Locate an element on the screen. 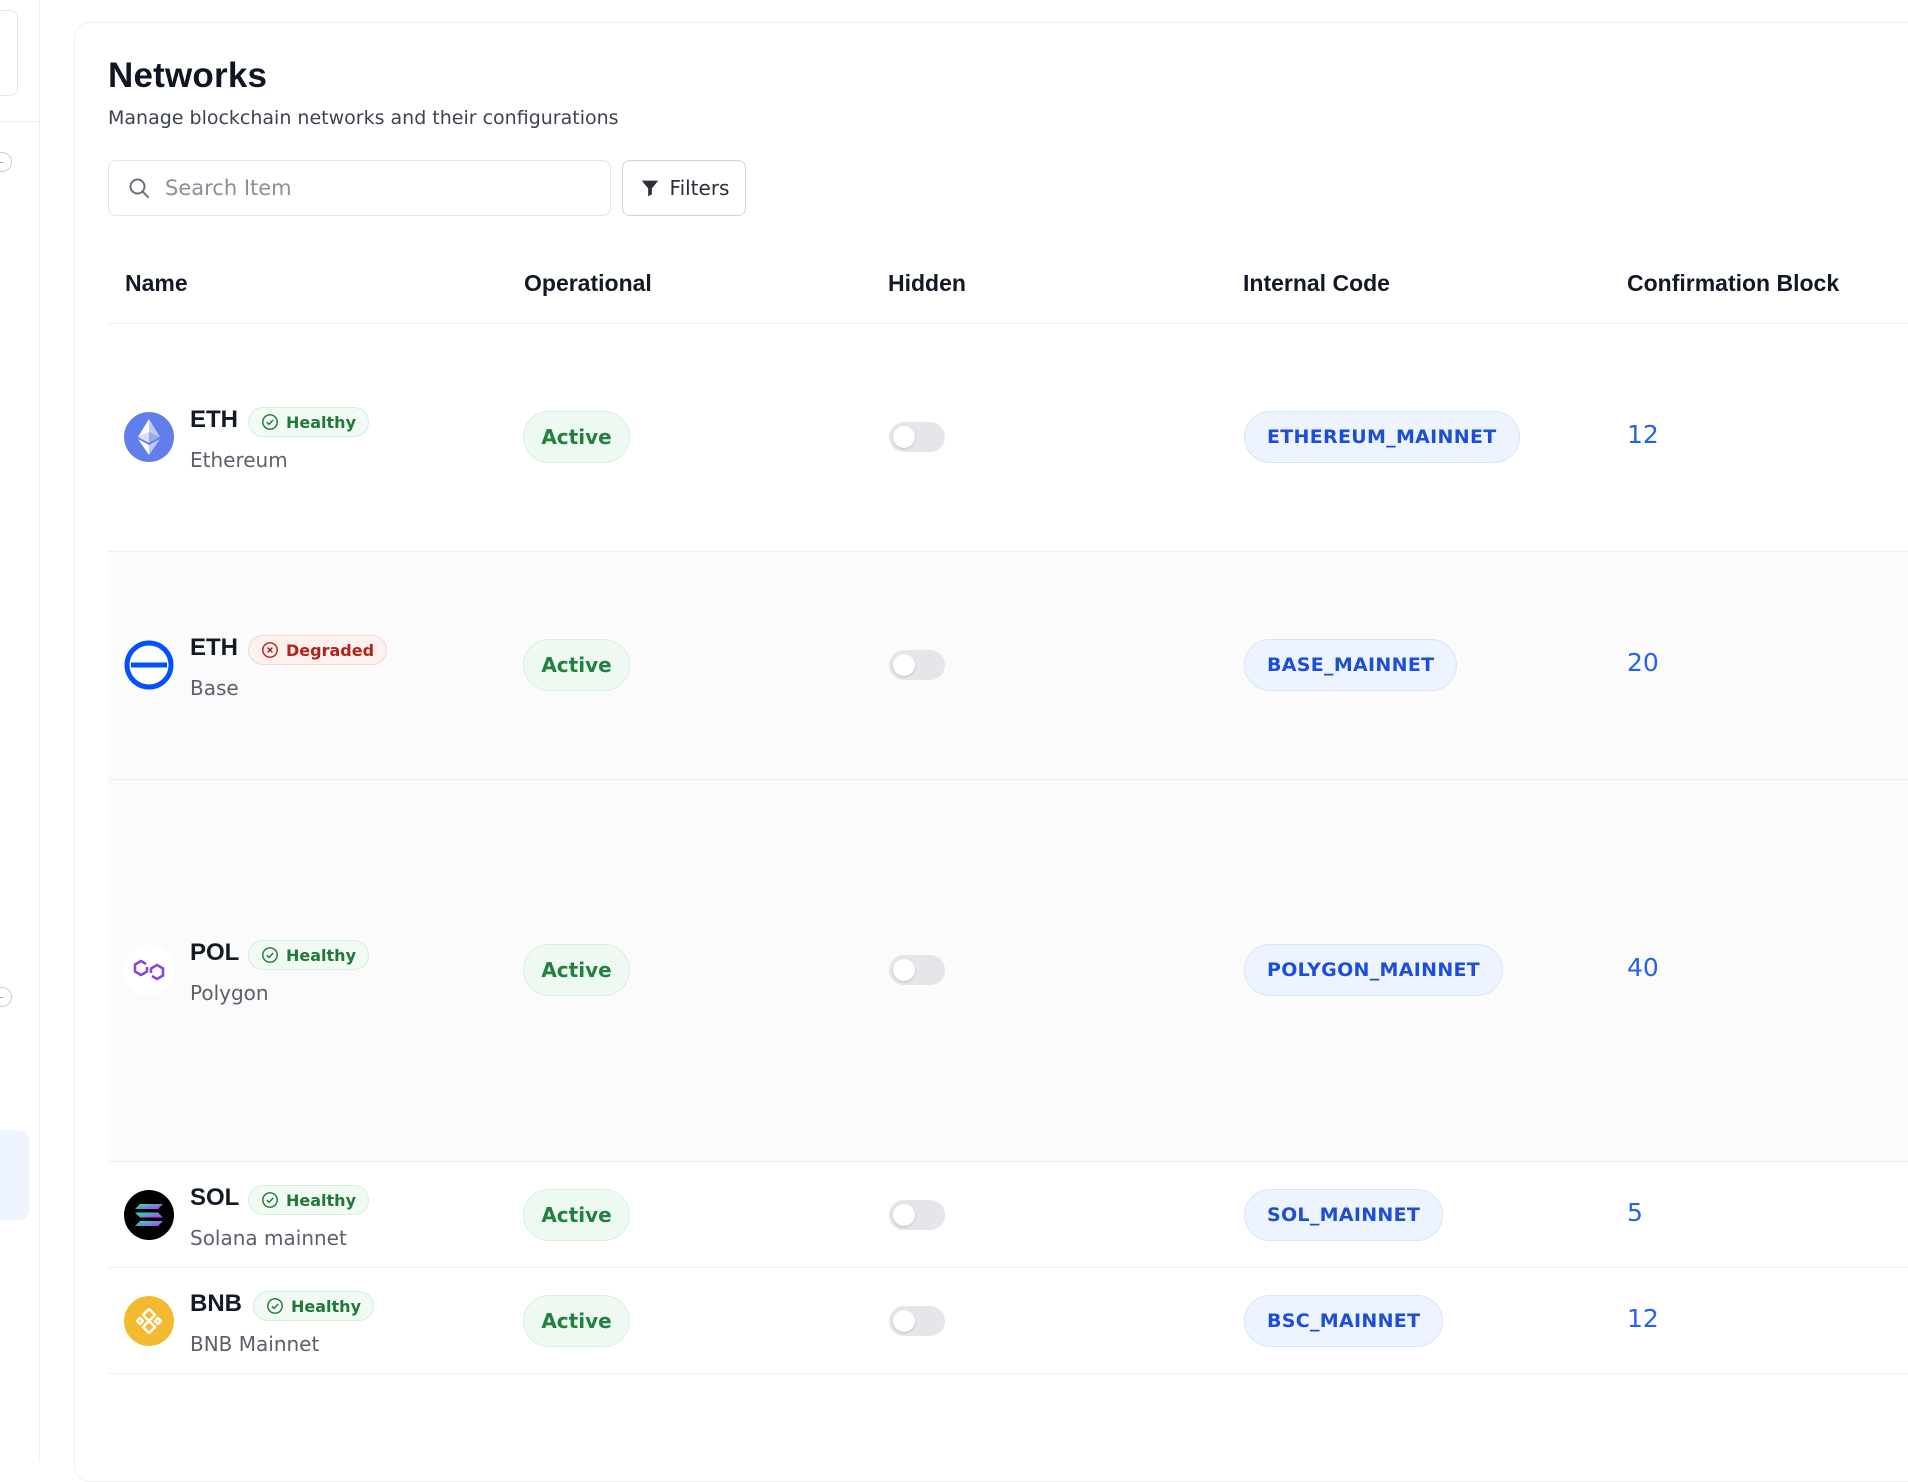  sidebar-top-card is located at coordinates (9, 53).